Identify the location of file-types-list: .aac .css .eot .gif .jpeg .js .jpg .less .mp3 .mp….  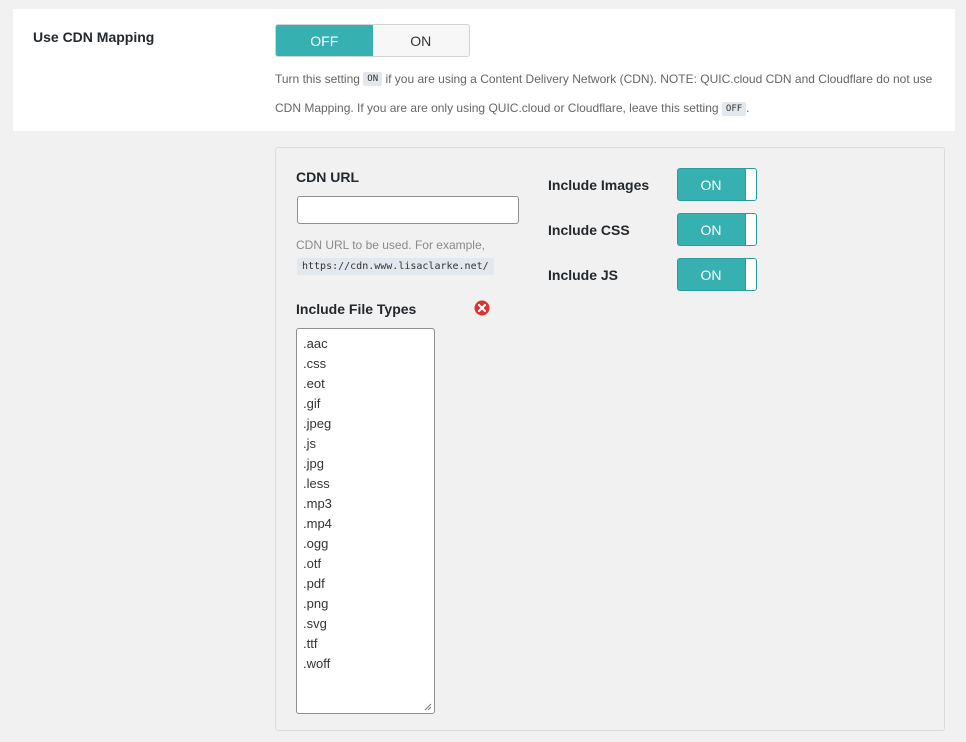
(365, 501).